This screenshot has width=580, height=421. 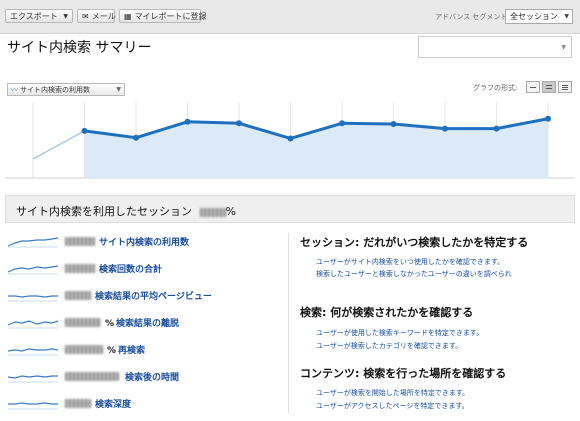 What do you see at coordinates (128, 16) in the screenshot?
I see `grid-icon: ▦` at bounding box center [128, 16].